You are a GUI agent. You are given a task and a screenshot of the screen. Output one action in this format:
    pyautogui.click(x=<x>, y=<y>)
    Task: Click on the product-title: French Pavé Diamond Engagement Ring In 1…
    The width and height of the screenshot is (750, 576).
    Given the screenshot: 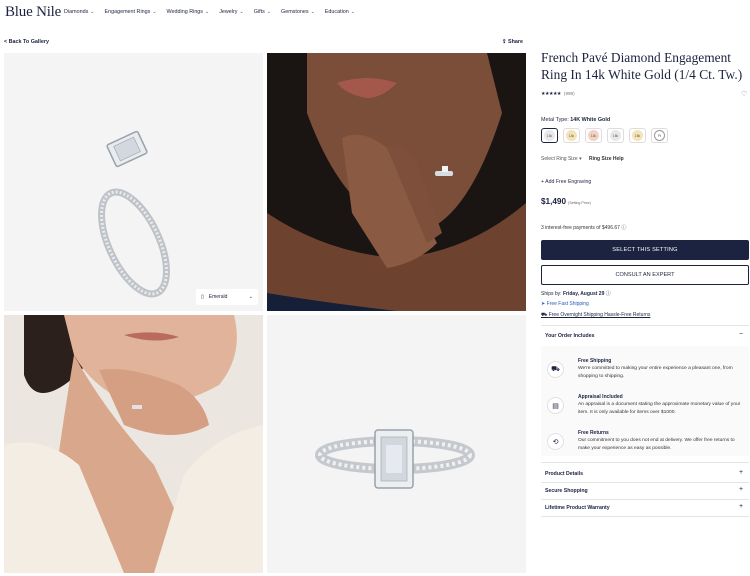 What is the action you would take?
    pyautogui.click(x=642, y=66)
    